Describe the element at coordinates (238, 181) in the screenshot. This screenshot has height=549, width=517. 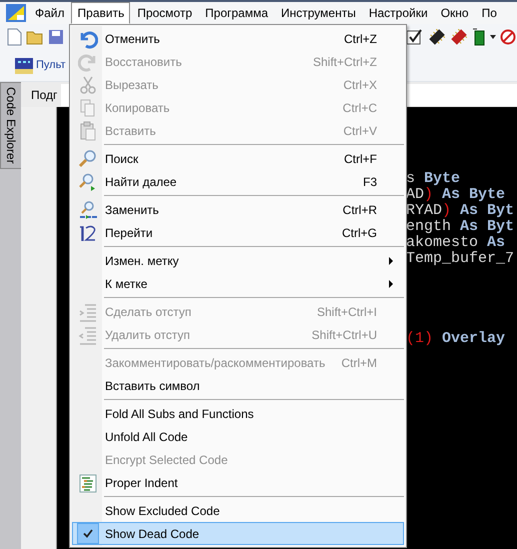
I see `menu-item: Найти далее F3` at that location.